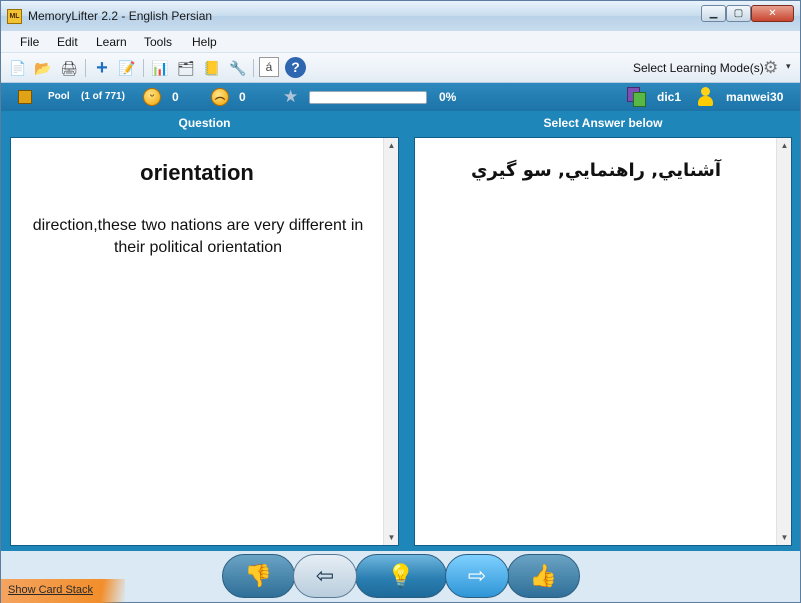 The width and height of the screenshot is (801, 603). What do you see at coordinates (102, 68) in the screenshot?
I see `add-card-icon: +` at bounding box center [102, 68].